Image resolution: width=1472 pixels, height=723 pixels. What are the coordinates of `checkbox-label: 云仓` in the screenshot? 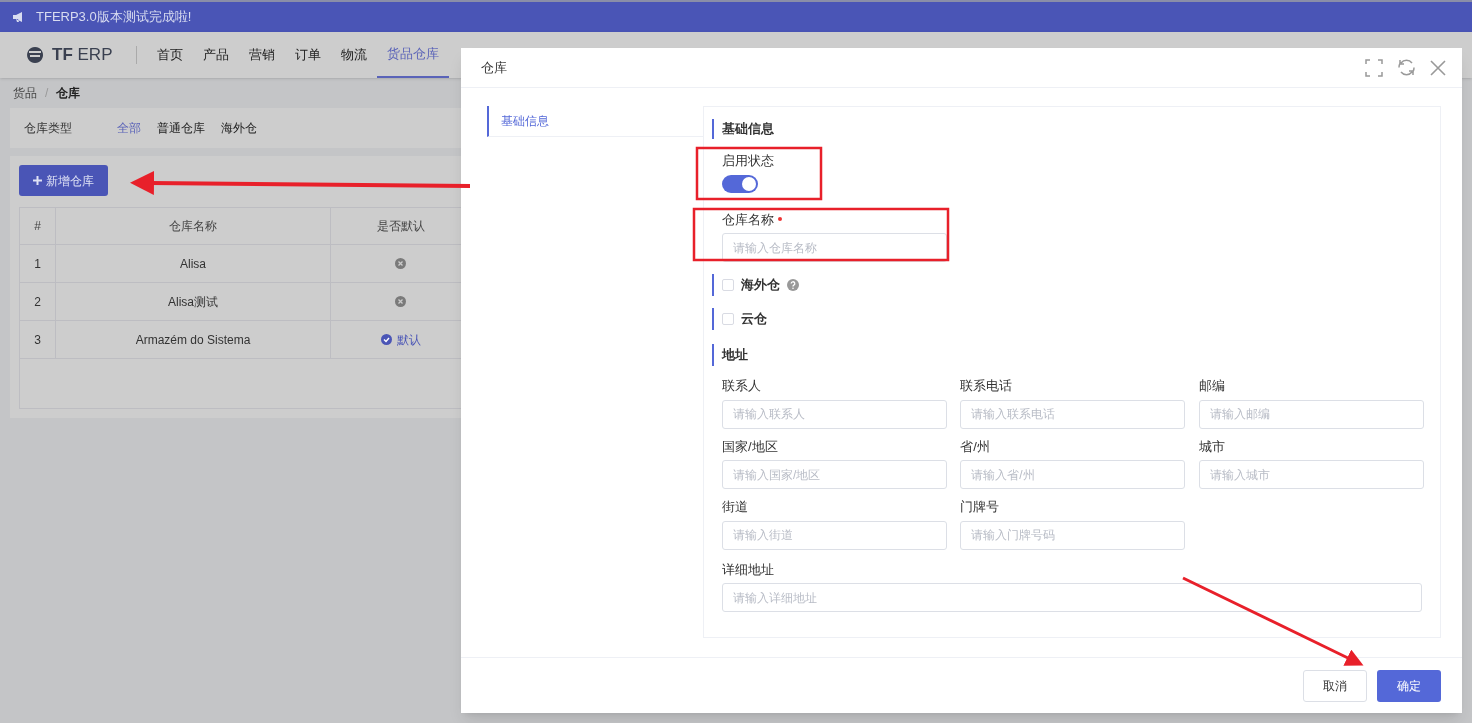 It's located at (754, 319).